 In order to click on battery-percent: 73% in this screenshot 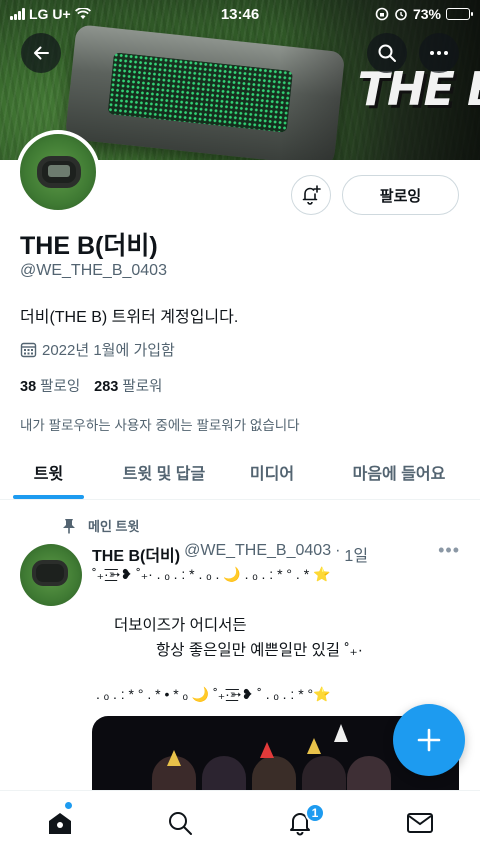, I will do `click(426, 14)`.